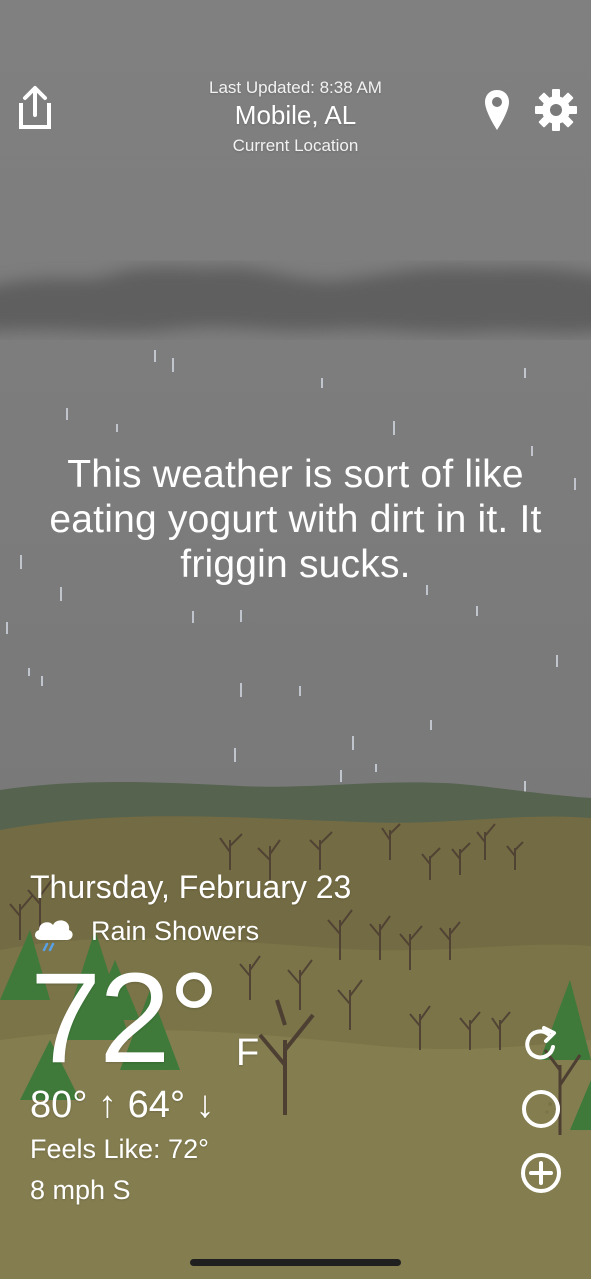 The height and width of the screenshot is (1279, 591). I want to click on moon-button, so click(541, 1109).